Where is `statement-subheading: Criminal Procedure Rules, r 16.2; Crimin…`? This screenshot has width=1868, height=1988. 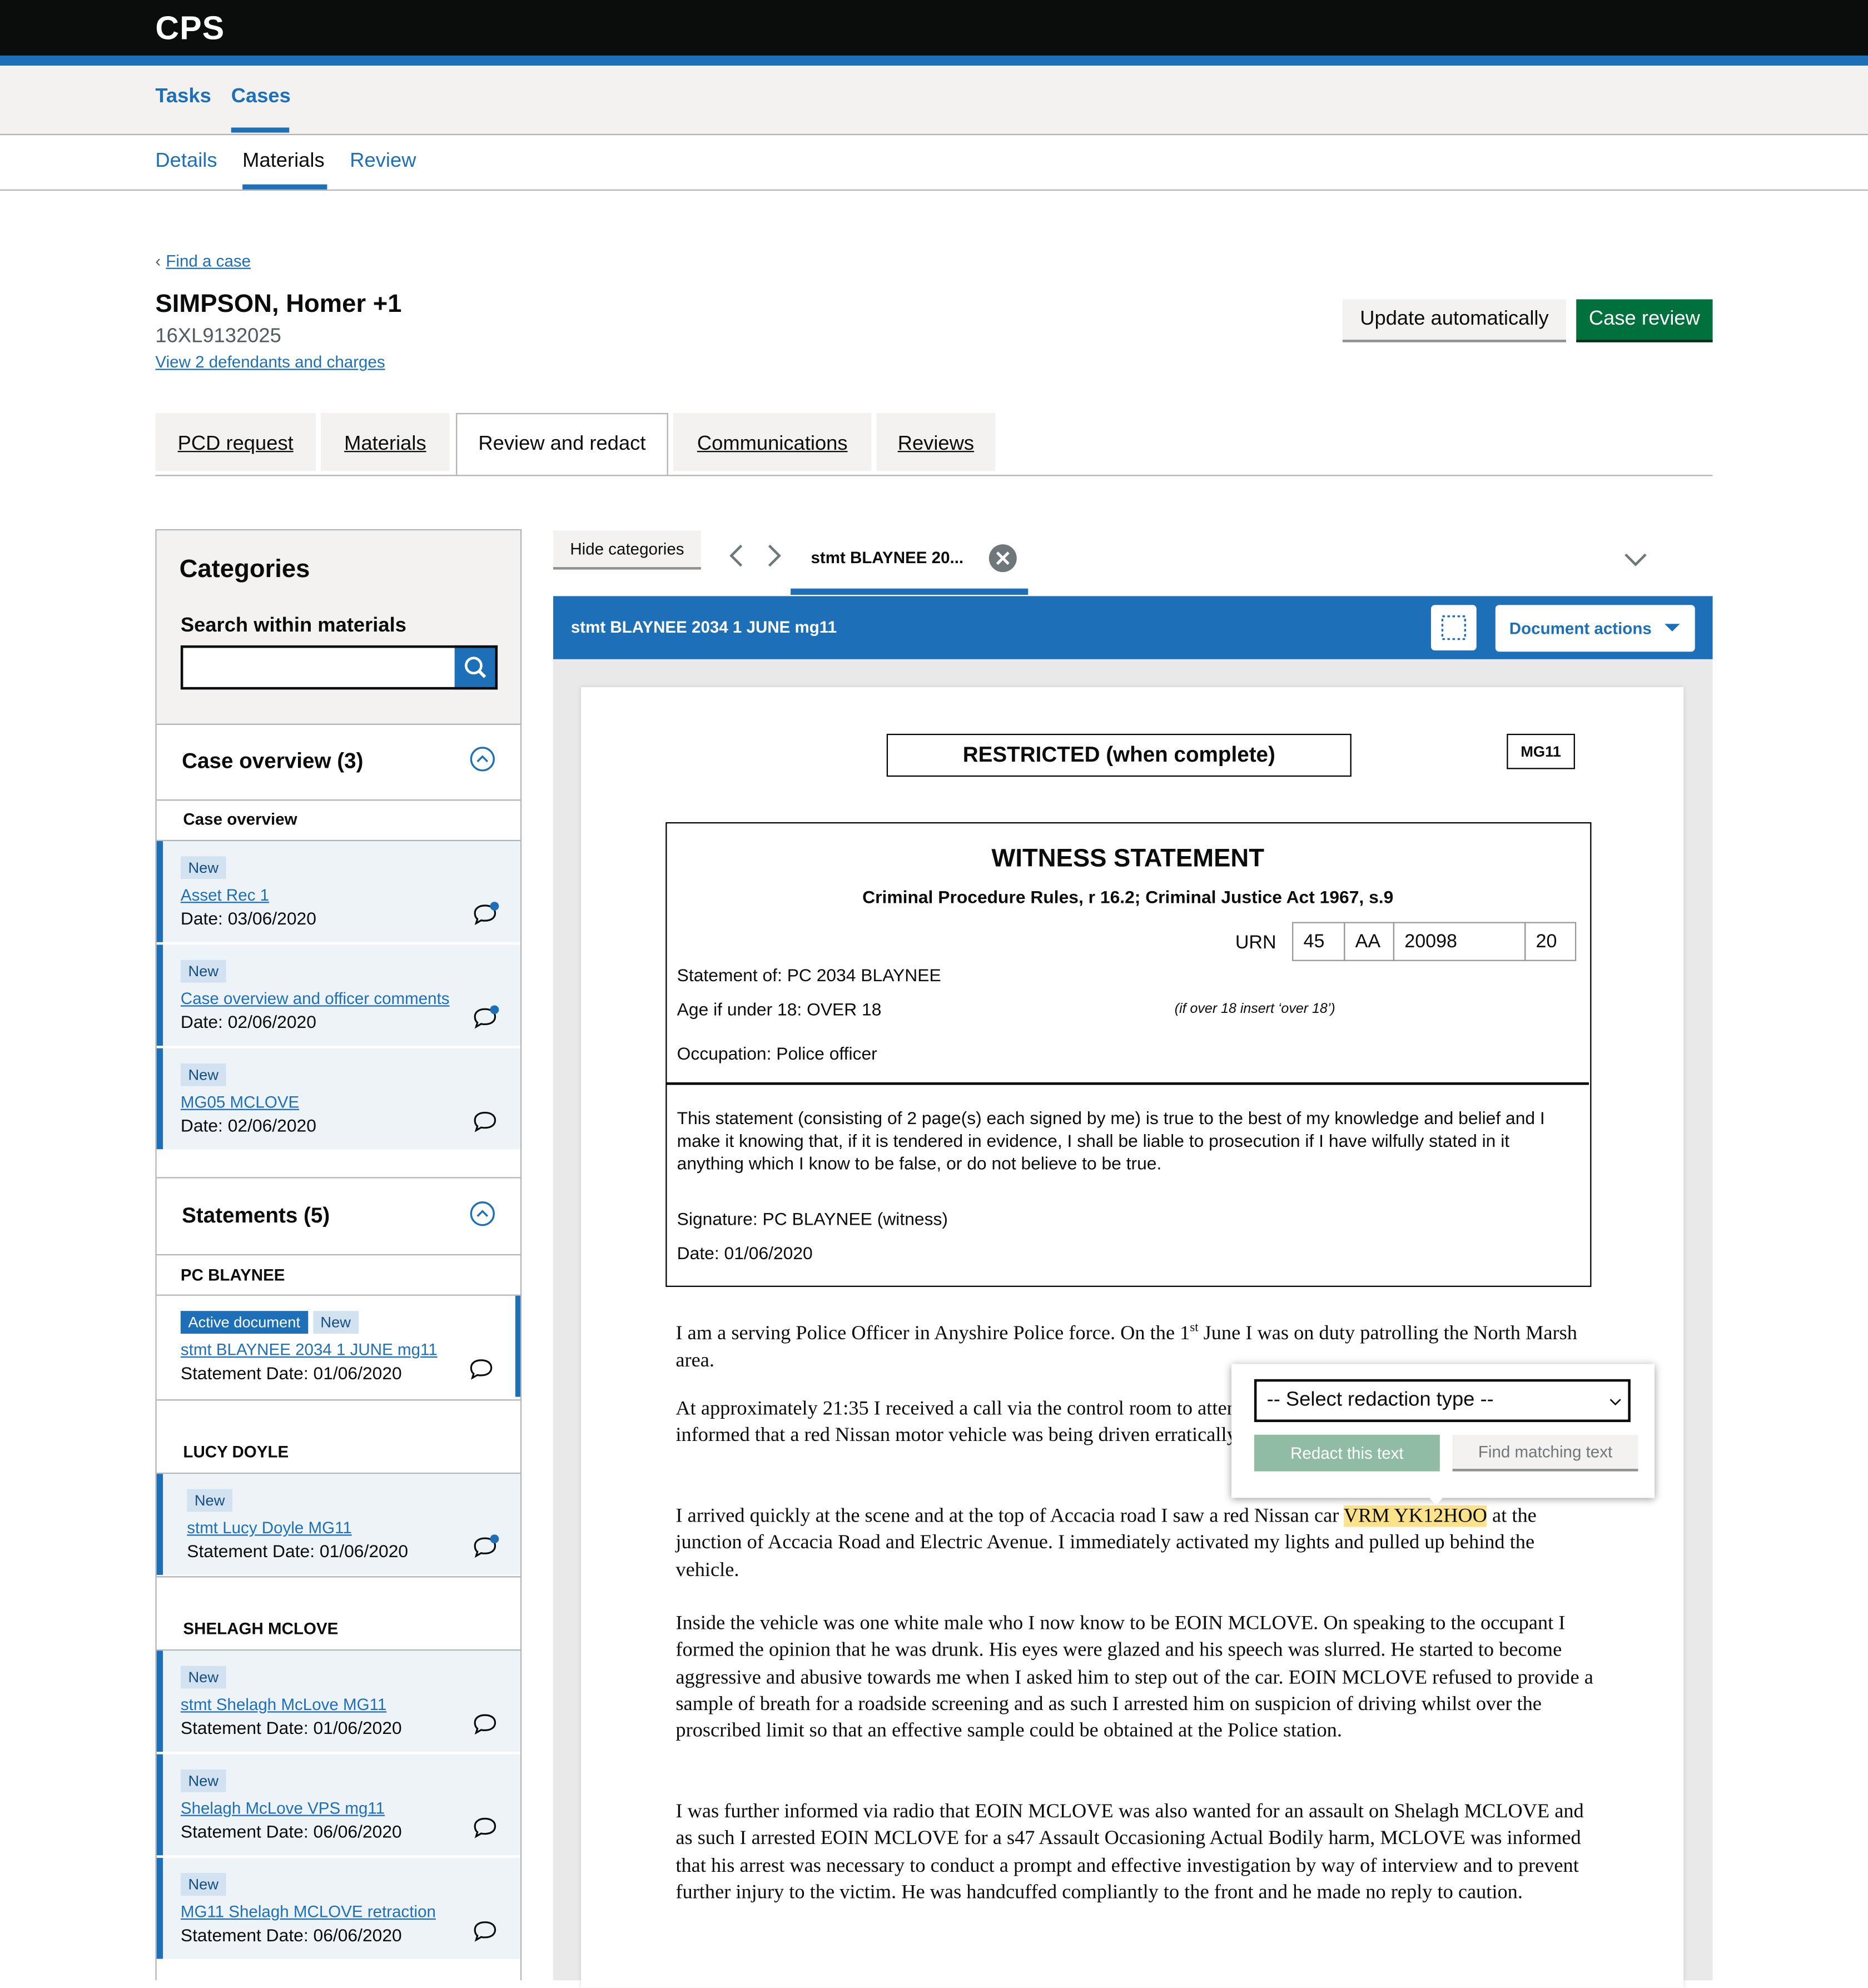
statement-subheading: Criminal Procedure Rules, r 16.2; Crimin… is located at coordinates (1128, 896).